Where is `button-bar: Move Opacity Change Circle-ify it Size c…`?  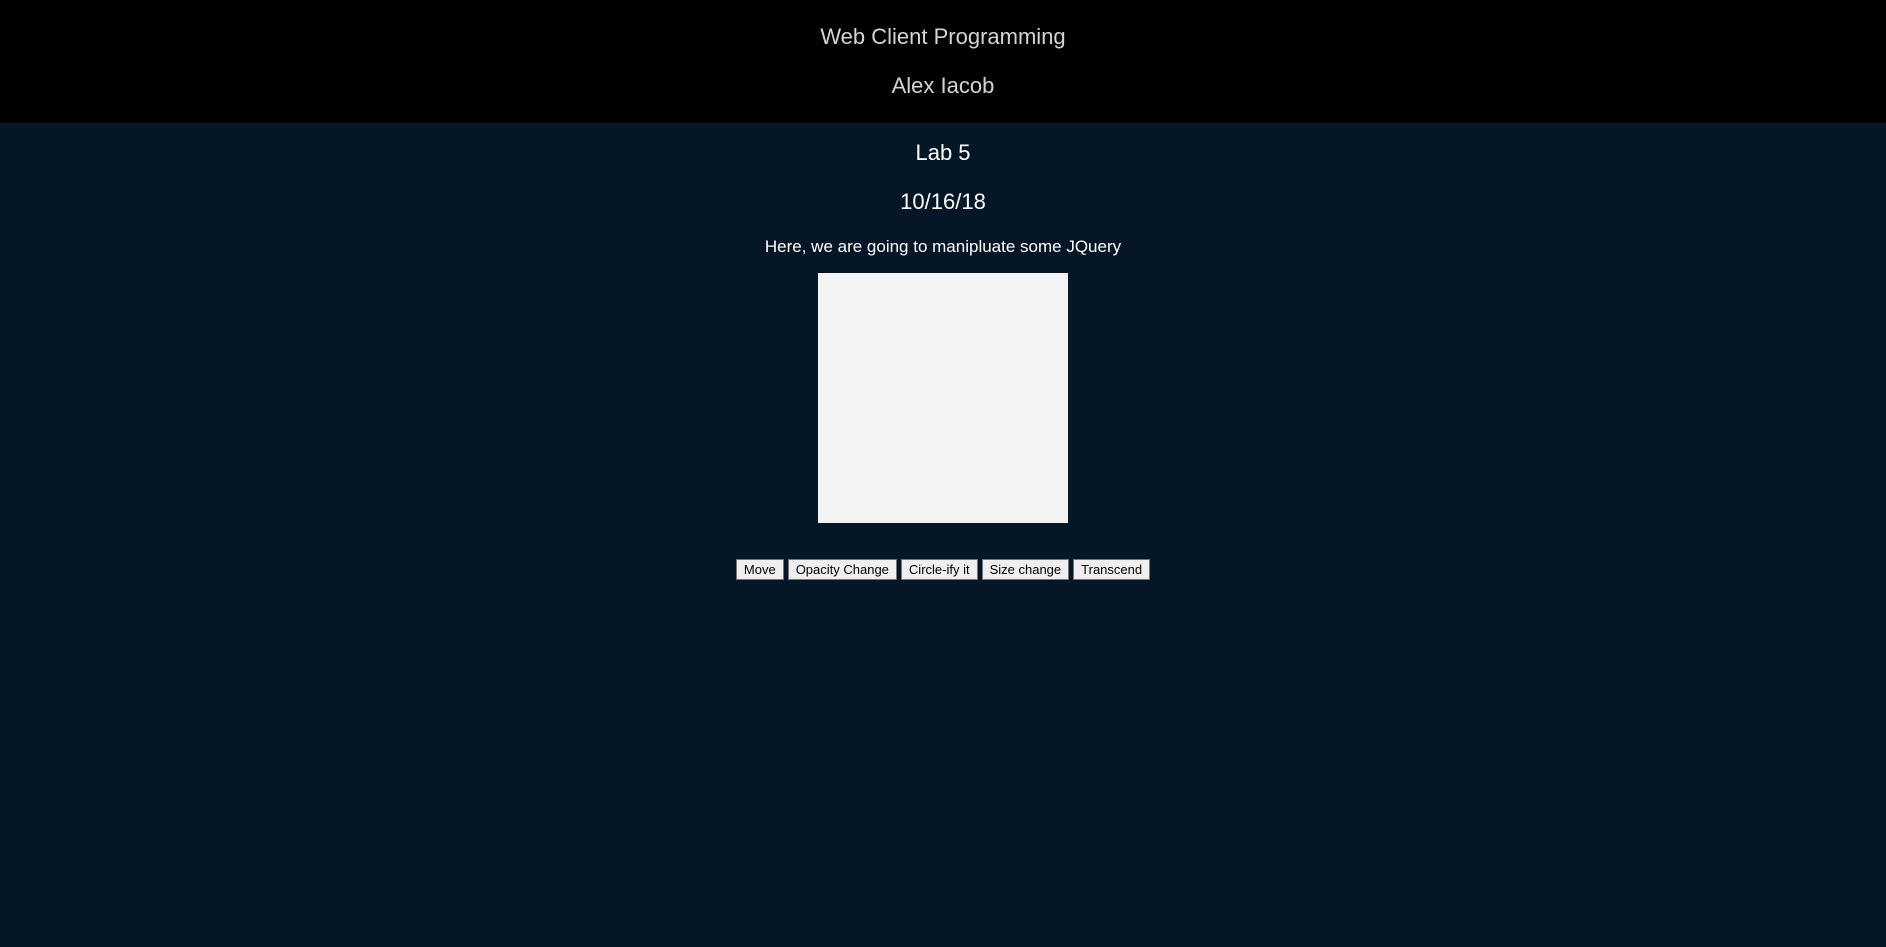 button-bar: Move Opacity Change Circle-ify it Size c… is located at coordinates (943, 569).